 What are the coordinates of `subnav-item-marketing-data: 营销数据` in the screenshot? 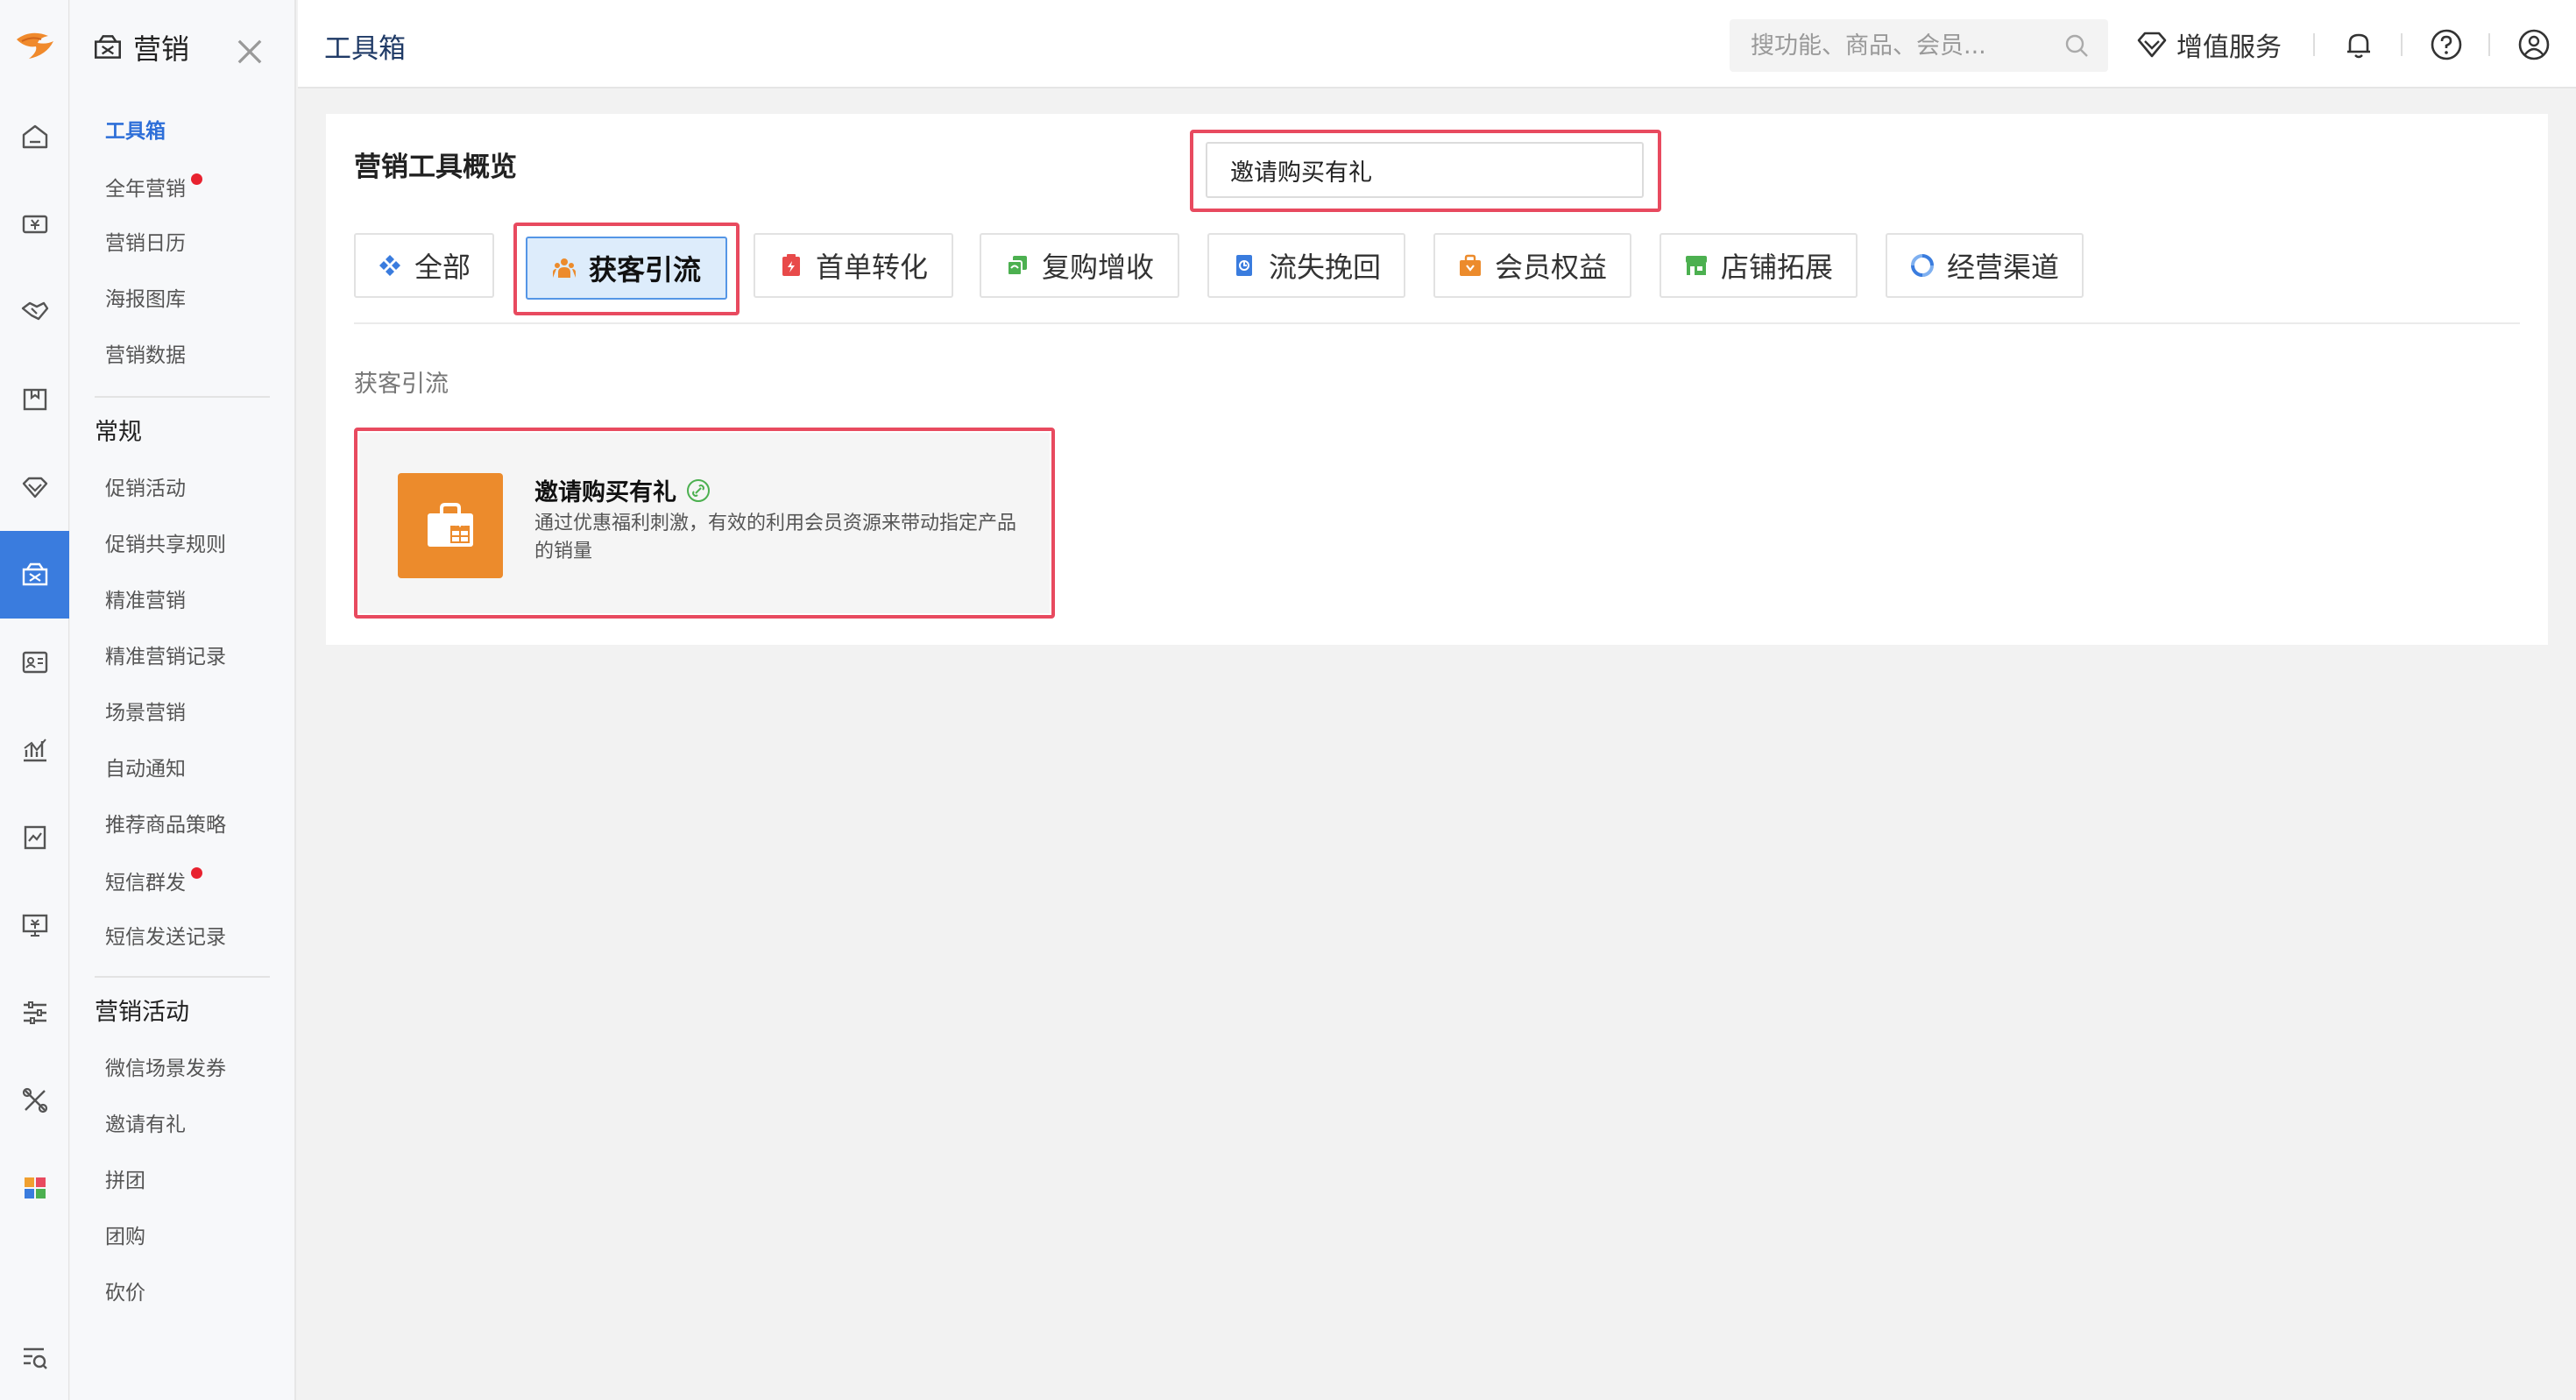 It's located at (145, 356).